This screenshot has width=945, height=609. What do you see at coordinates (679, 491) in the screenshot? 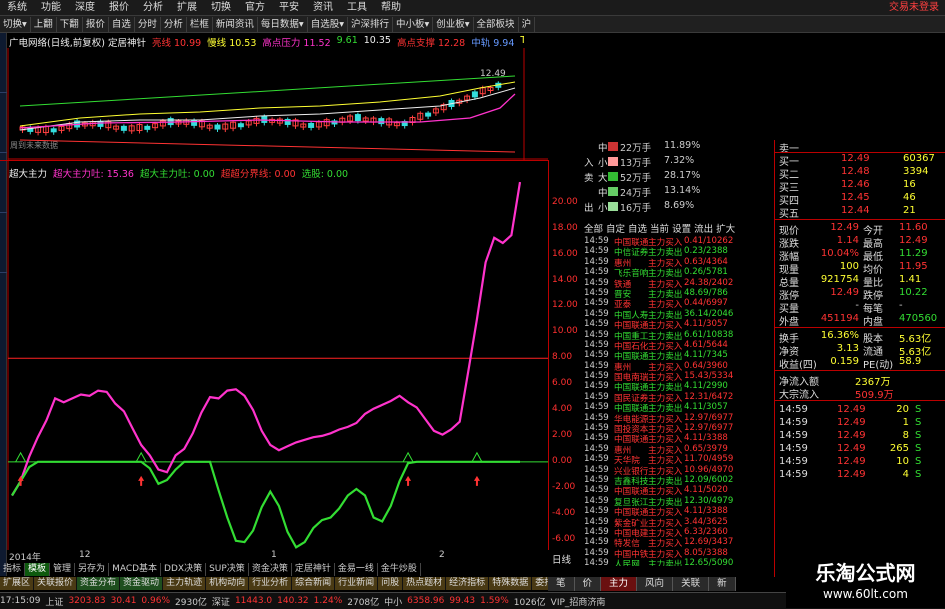
I see `ticker-row: 14:59 中国联通 主力买入 4.11/5020` at bounding box center [679, 491].